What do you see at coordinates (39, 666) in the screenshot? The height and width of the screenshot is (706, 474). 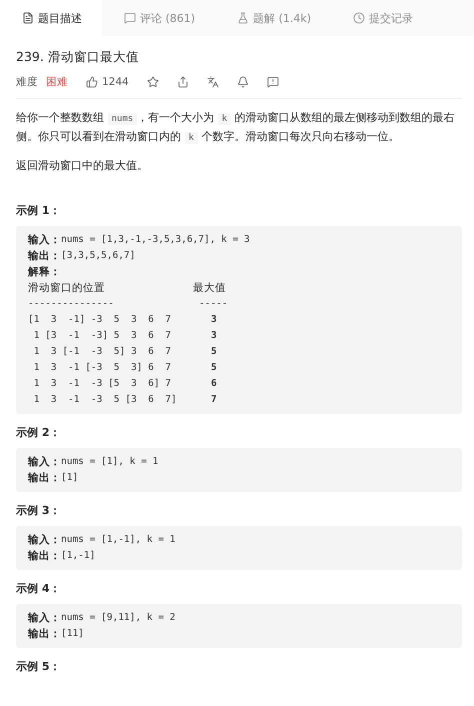 I see `example-heading: 示例 5：` at bounding box center [39, 666].